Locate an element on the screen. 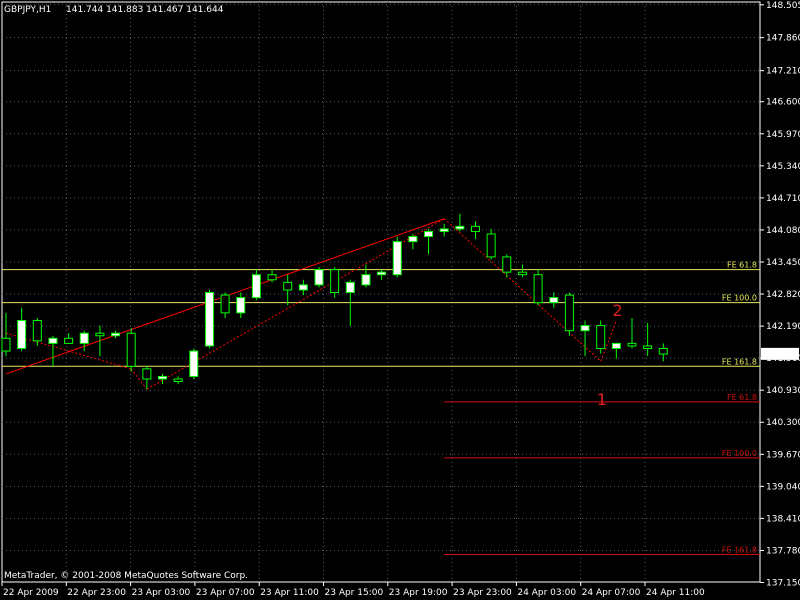 Image resolution: width=800 pixels, height=600 pixels. y-tick-label: 144.710 is located at coordinates (783, 199).